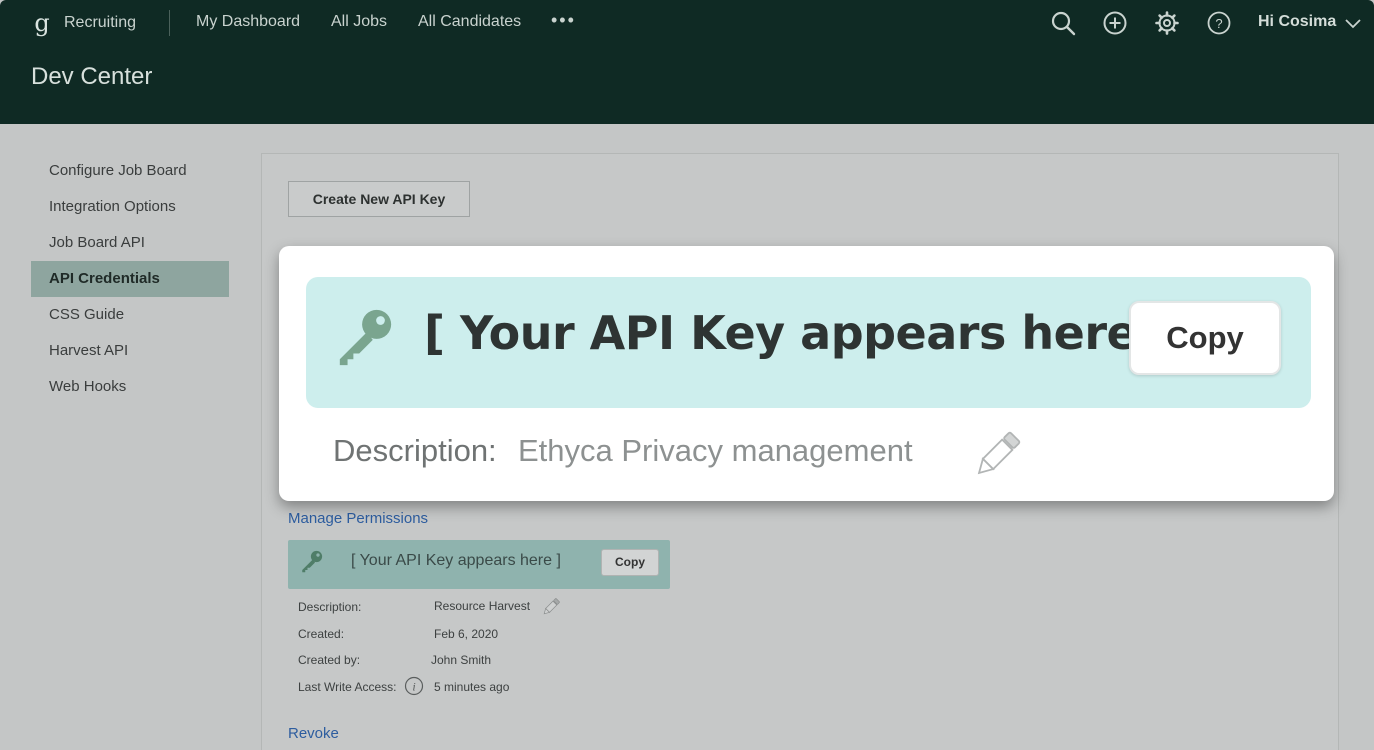 The image size is (1374, 750). I want to click on create-api-key-button: Create New API Key, so click(379, 199).